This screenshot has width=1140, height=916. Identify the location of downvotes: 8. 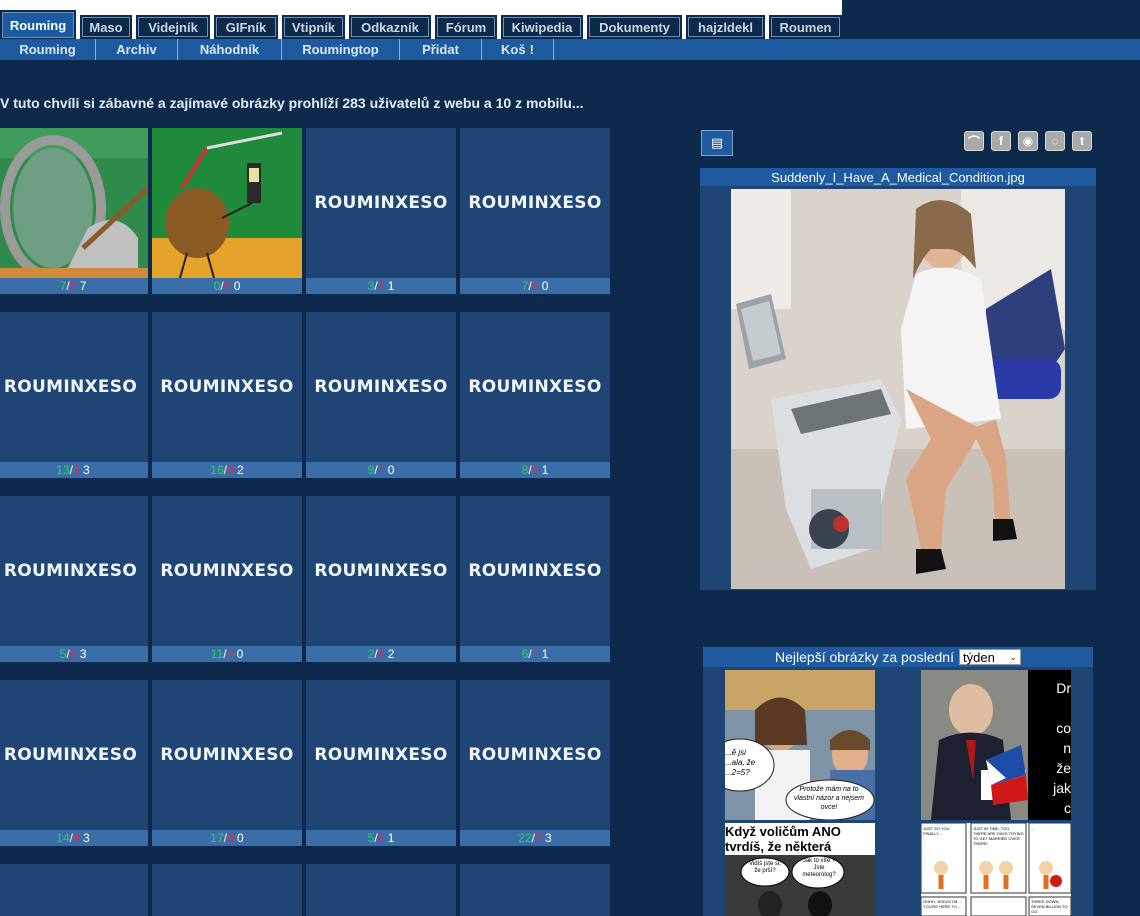
(73, 286).